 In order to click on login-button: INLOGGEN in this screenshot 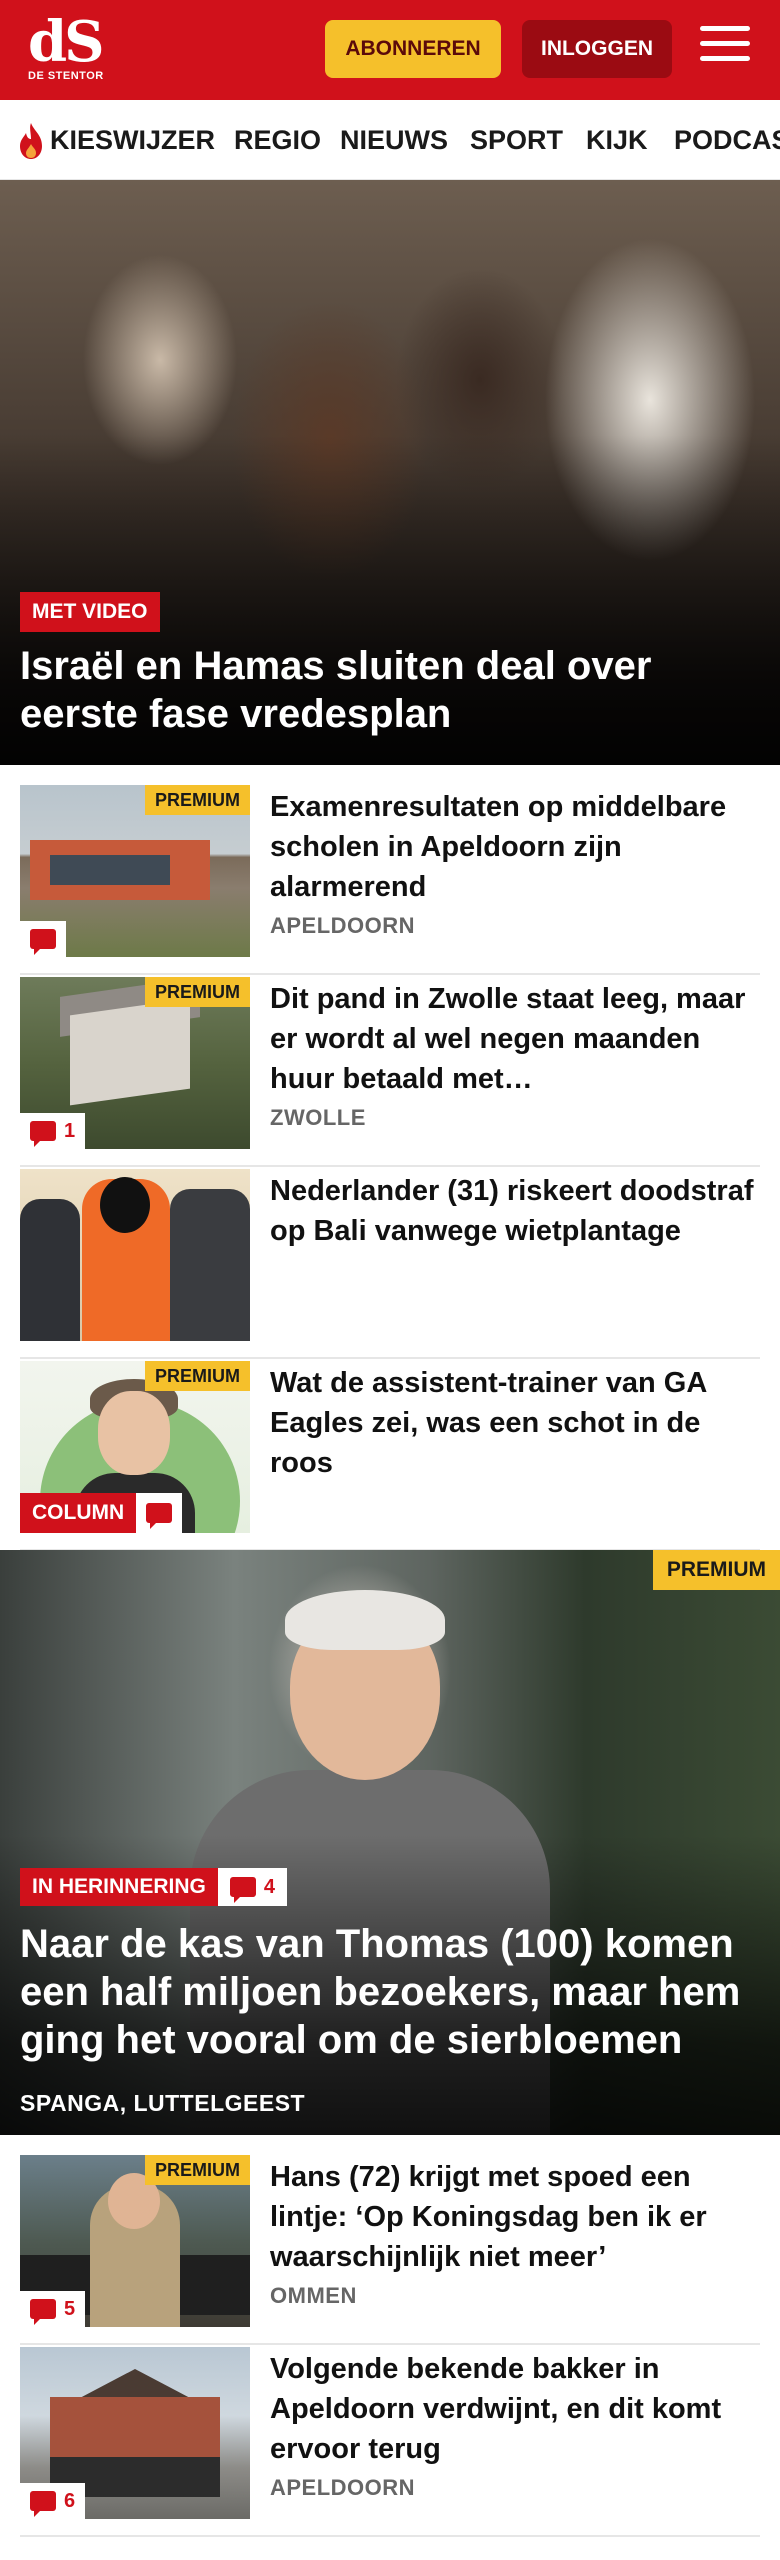, I will do `click(597, 49)`.